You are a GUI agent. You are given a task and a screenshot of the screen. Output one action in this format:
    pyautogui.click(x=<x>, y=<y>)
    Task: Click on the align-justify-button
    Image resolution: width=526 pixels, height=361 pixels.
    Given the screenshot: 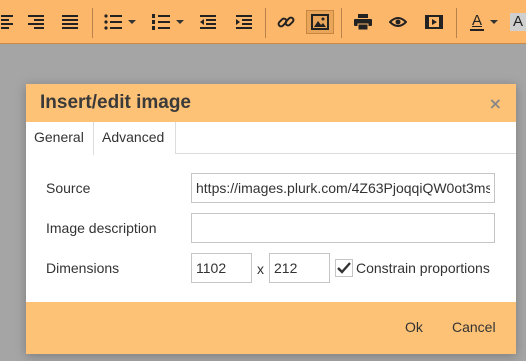 What is the action you would take?
    pyautogui.click(x=70, y=22)
    